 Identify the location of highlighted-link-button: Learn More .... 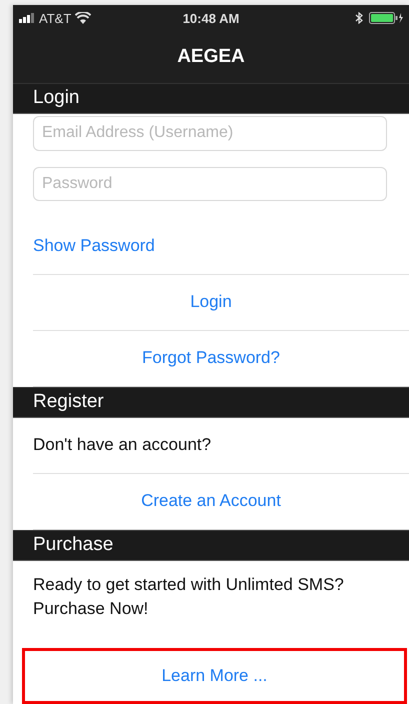
(214, 676).